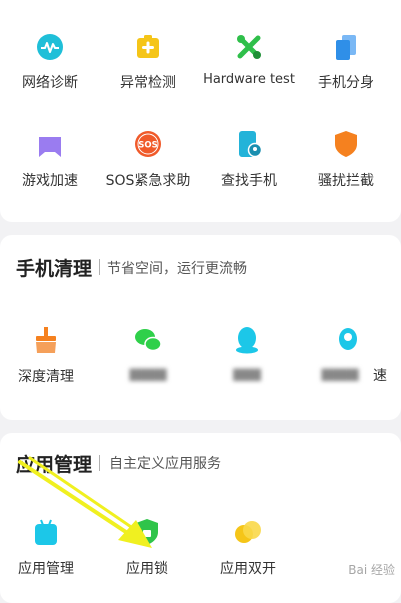 The width and height of the screenshot is (401, 603). What do you see at coordinates (85, 502) in the screenshot?
I see `annotation-arrow-icon` at bounding box center [85, 502].